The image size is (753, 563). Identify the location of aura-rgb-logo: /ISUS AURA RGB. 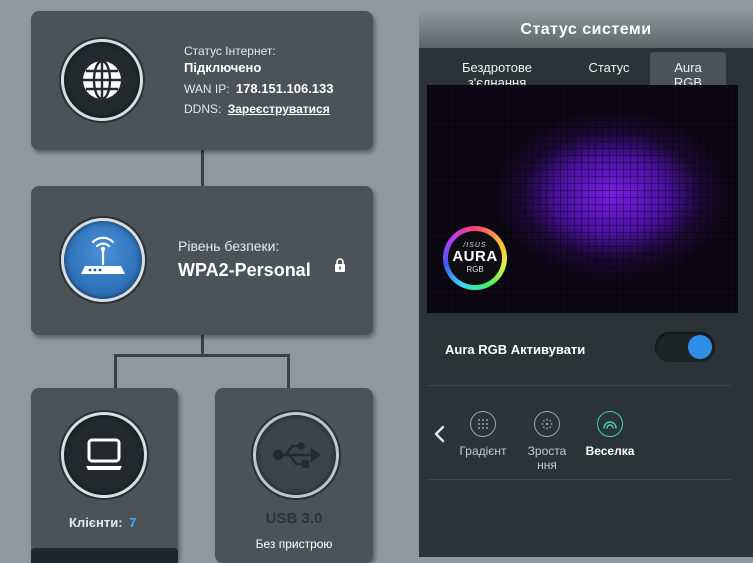
(475, 258).